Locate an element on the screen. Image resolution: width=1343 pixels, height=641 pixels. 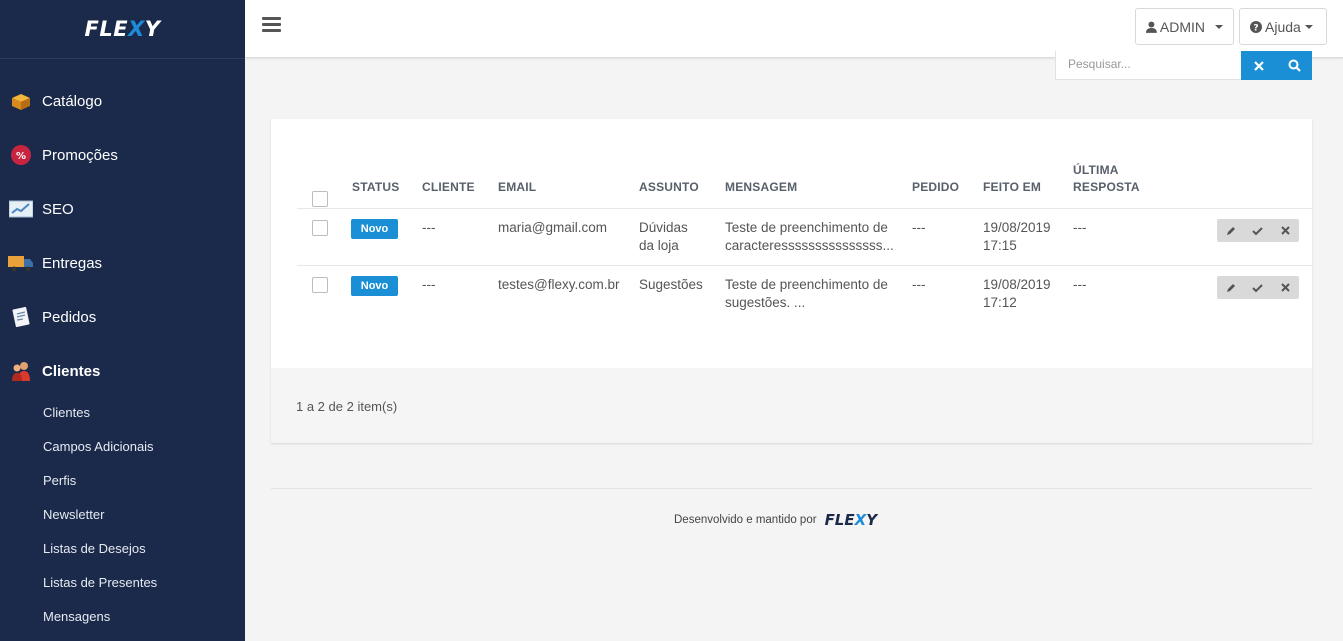
column-header-ultima-resposta: ÚLTIMA is located at coordinates (1096, 170).